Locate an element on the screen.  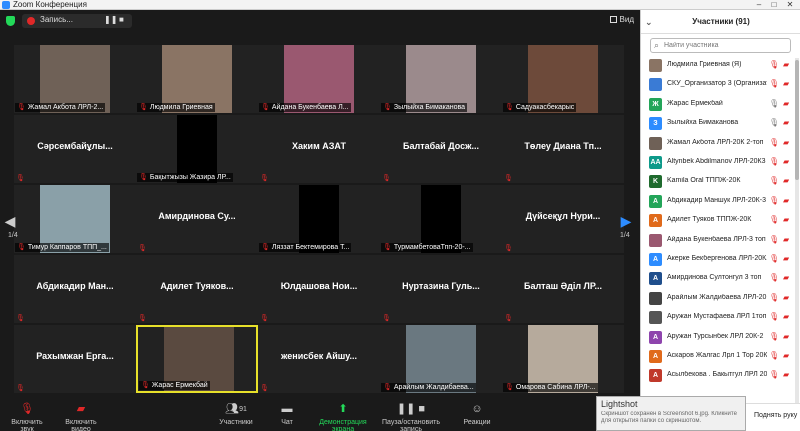
participant-tile: Абдикадир Ман... 🎙︎ is located at coordinates (75, 289).